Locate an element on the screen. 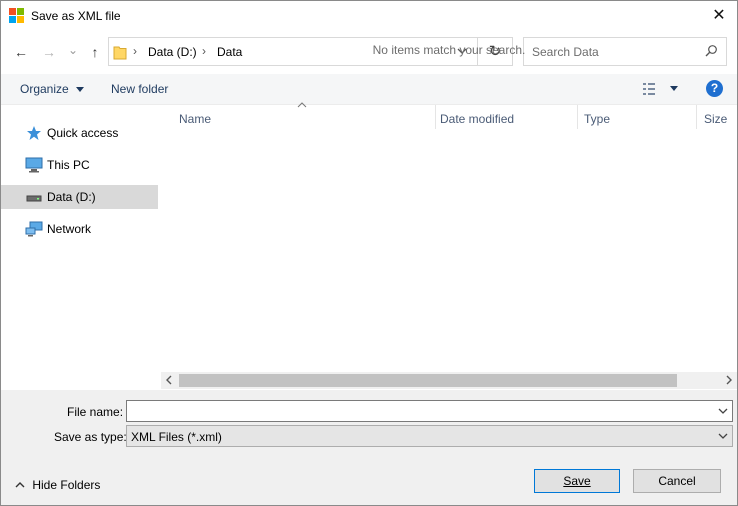 This screenshot has height=506, width=738. file-name-combobox is located at coordinates (429, 411).